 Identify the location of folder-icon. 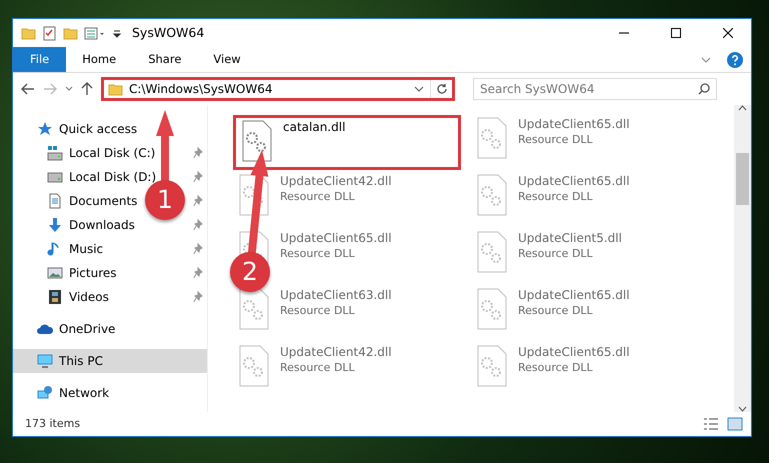
(115, 89).